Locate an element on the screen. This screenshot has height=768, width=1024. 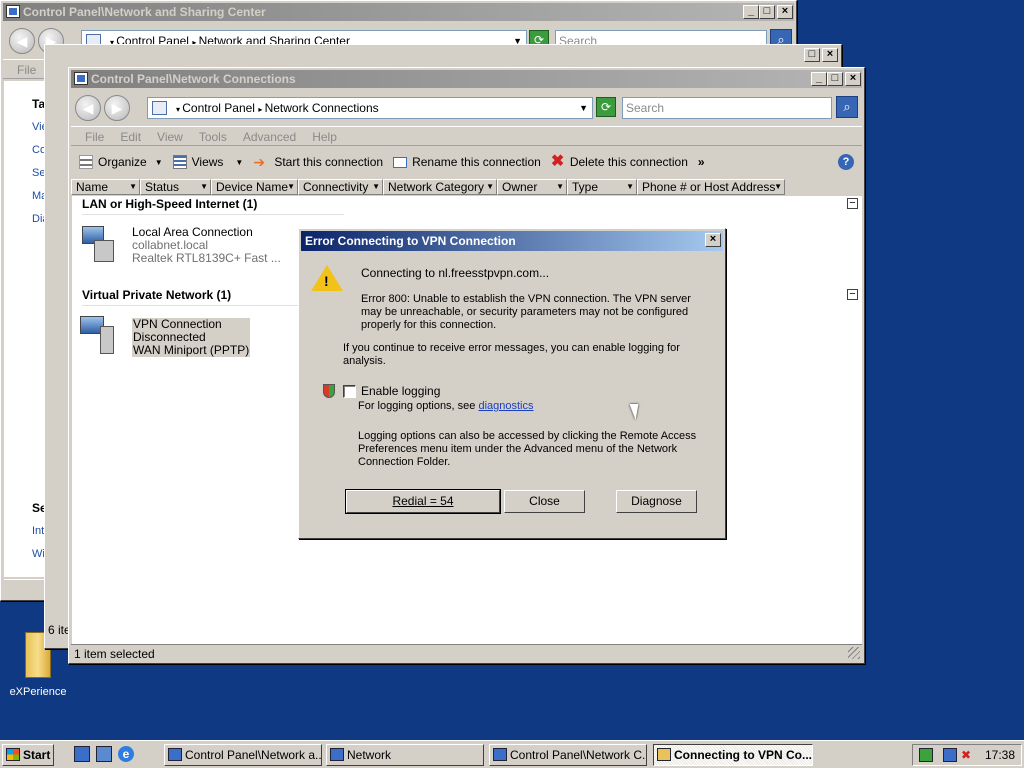
control-panel-icon is located at coordinates (81, 78).